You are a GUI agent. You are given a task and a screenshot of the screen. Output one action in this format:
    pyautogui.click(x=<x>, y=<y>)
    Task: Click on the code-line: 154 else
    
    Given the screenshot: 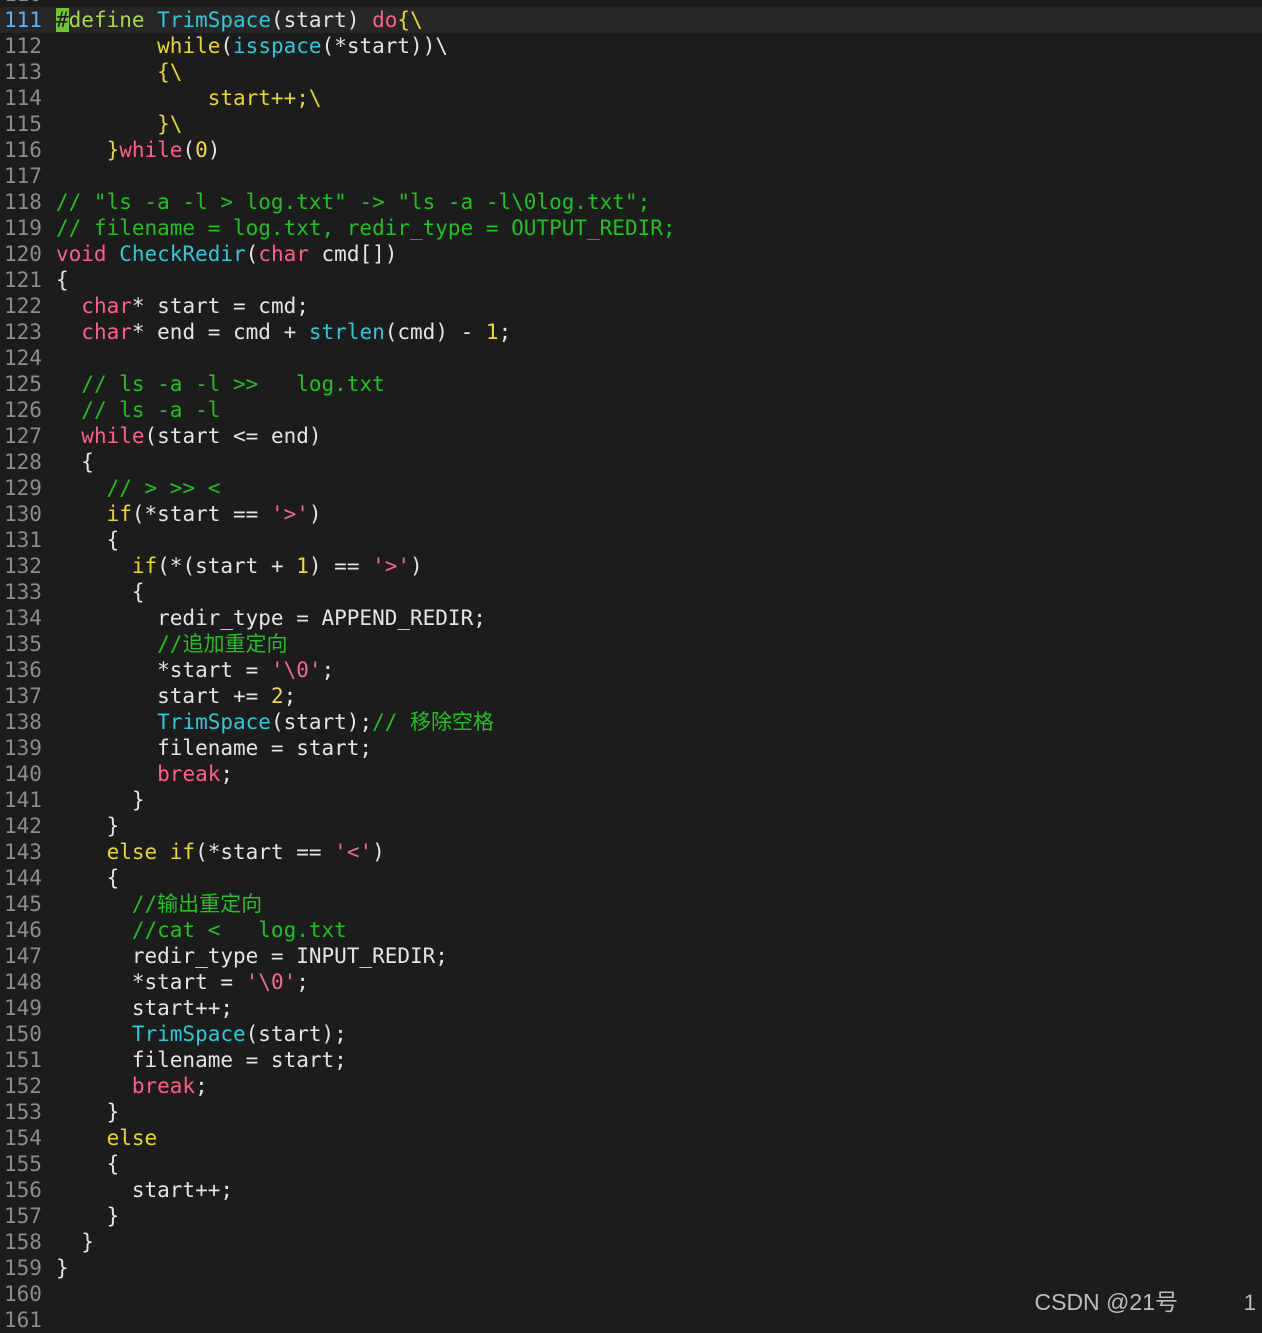 What is the action you would take?
    pyautogui.click(x=631, y=1138)
    